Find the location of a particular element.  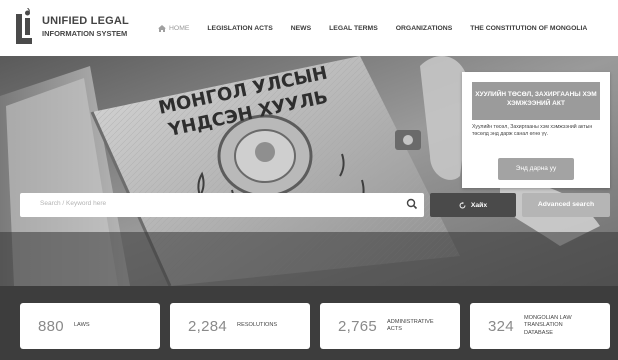

stat-card-resolutions: 2,284 RESOLUTIONS is located at coordinates (240, 326).